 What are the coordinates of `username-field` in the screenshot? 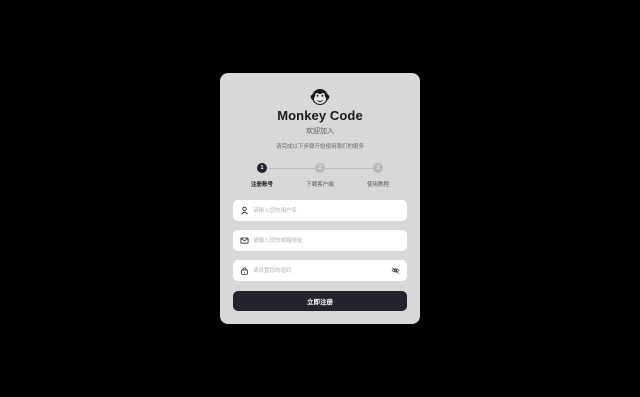 It's located at (320, 210).